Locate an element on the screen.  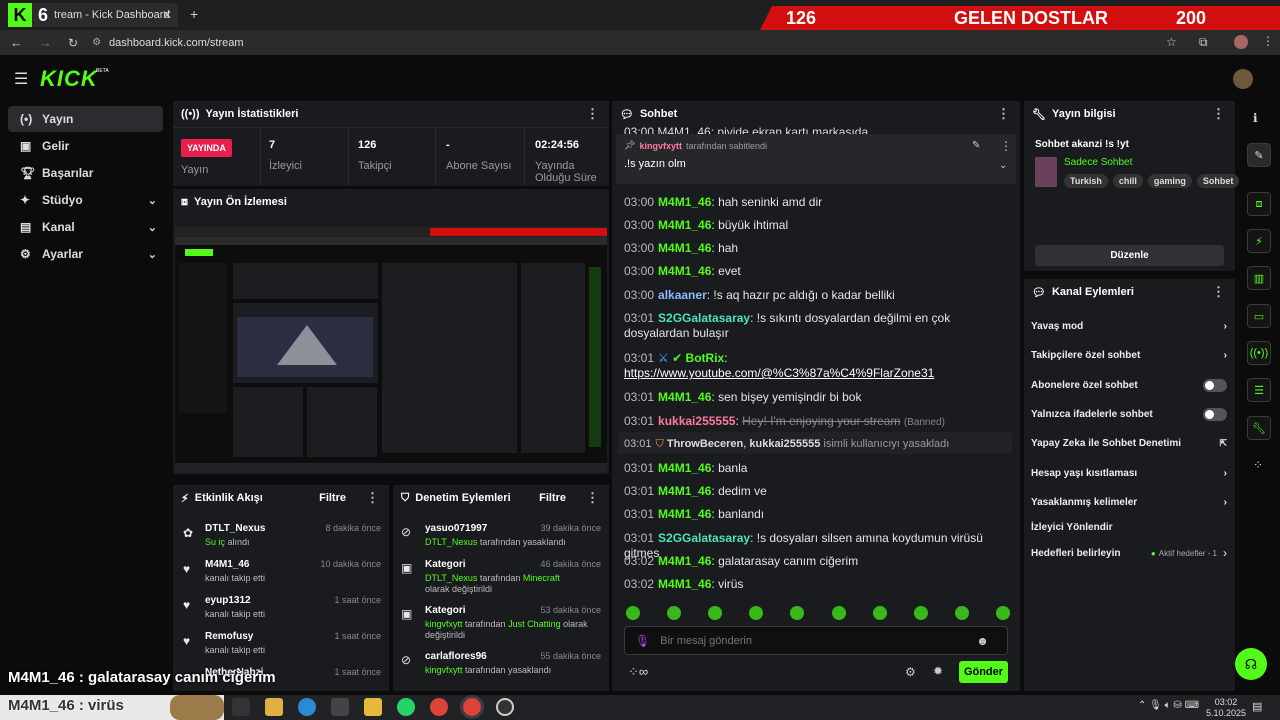
task-view-icon is located at coordinates (241, 707).